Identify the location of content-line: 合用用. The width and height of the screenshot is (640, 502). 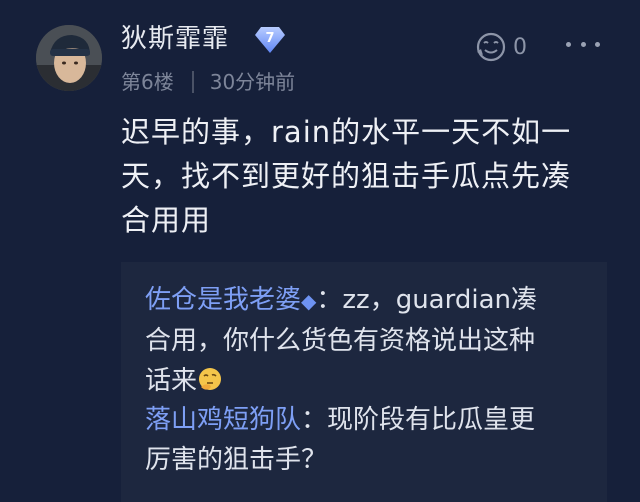
(166, 220).